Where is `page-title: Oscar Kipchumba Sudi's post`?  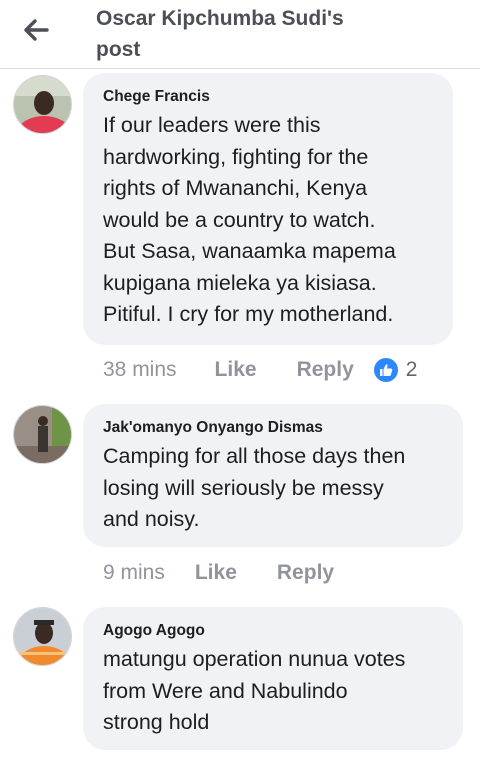 page-title: Oscar Kipchumba Sudi's post is located at coordinates (266, 34).